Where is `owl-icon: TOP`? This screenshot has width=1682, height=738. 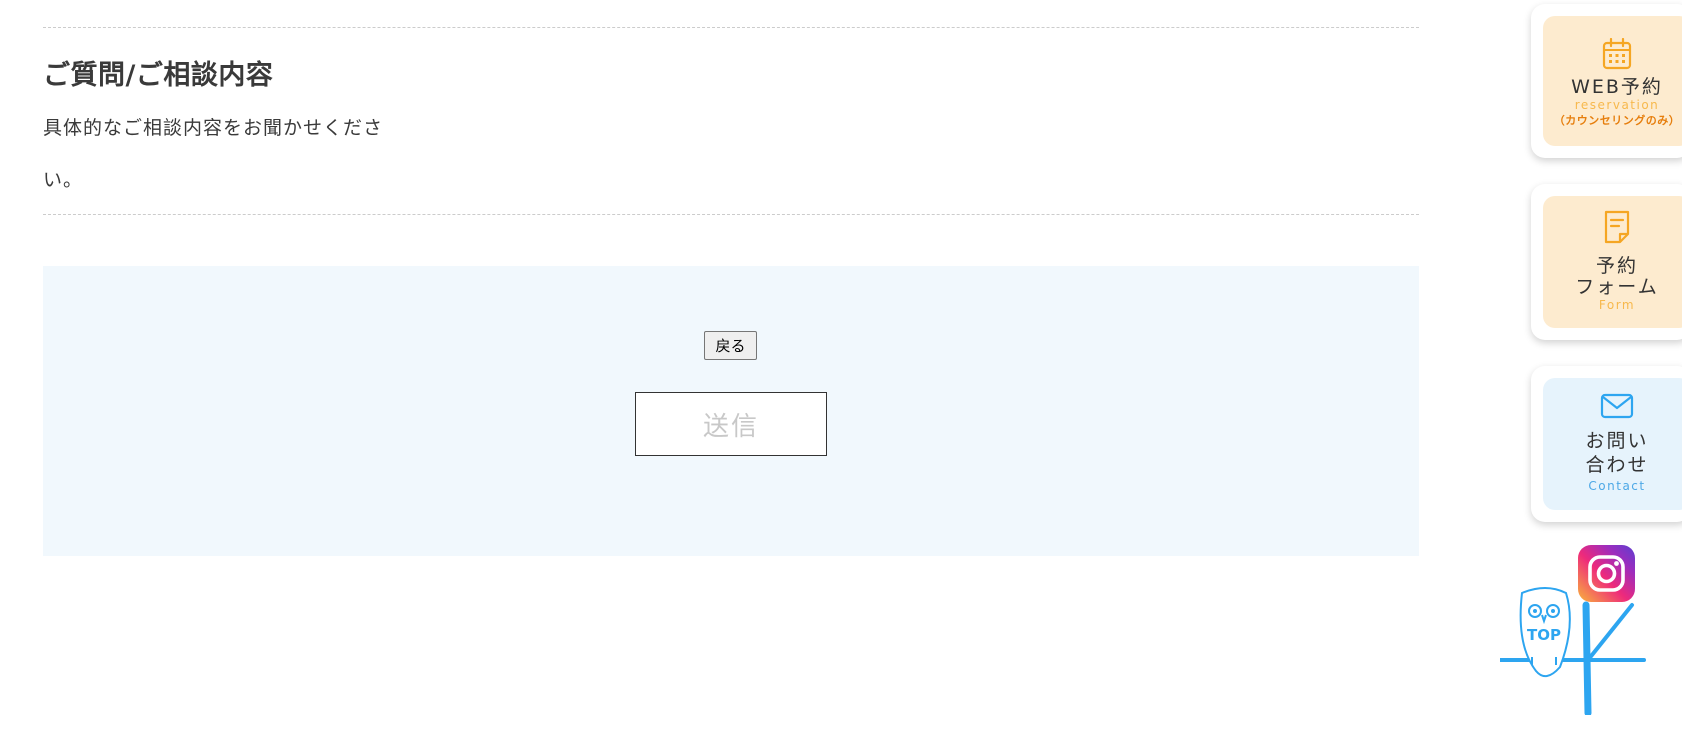 owl-icon: TOP is located at coordinates (1572, 652).